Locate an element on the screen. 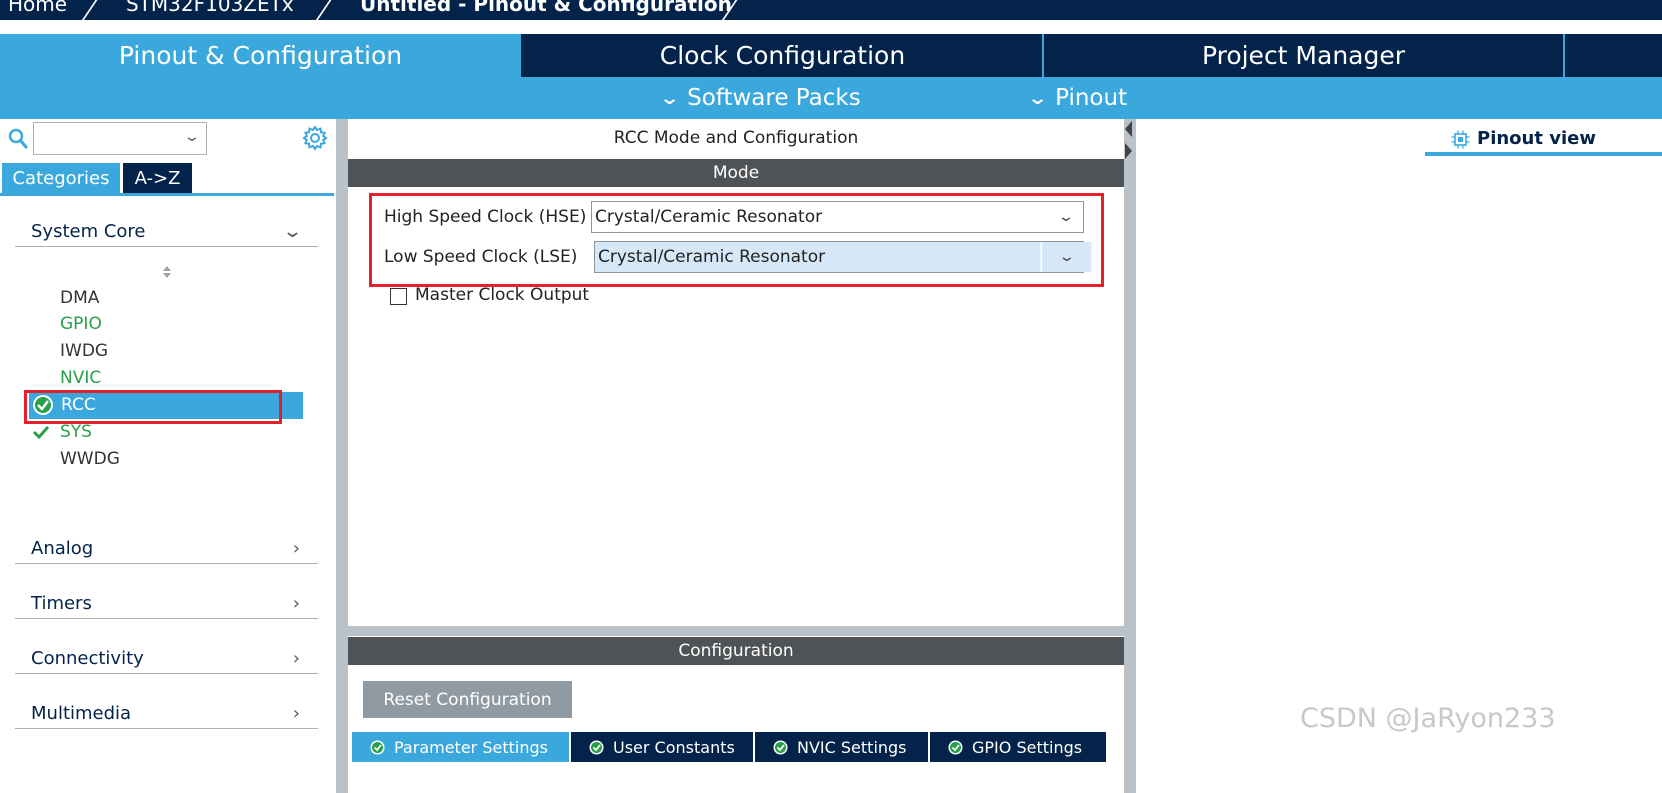 The width and height of the screenshot is (1662, 793). category-multimedia: Multimedia › is located at coordinates (166, 712).